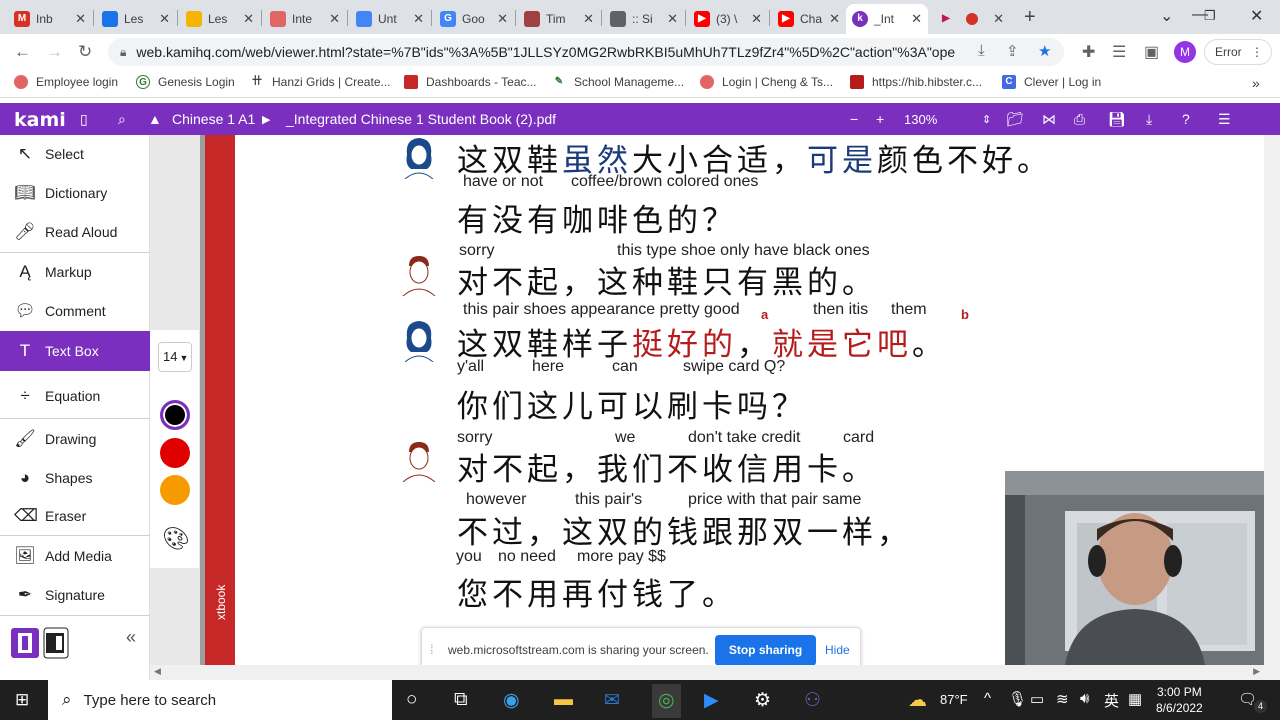 The height and width of the screenshot is (720, 1280). Describe the element at coordinates (840, 310) in the screenshot. I see `text-annotation: then itis` at that location.